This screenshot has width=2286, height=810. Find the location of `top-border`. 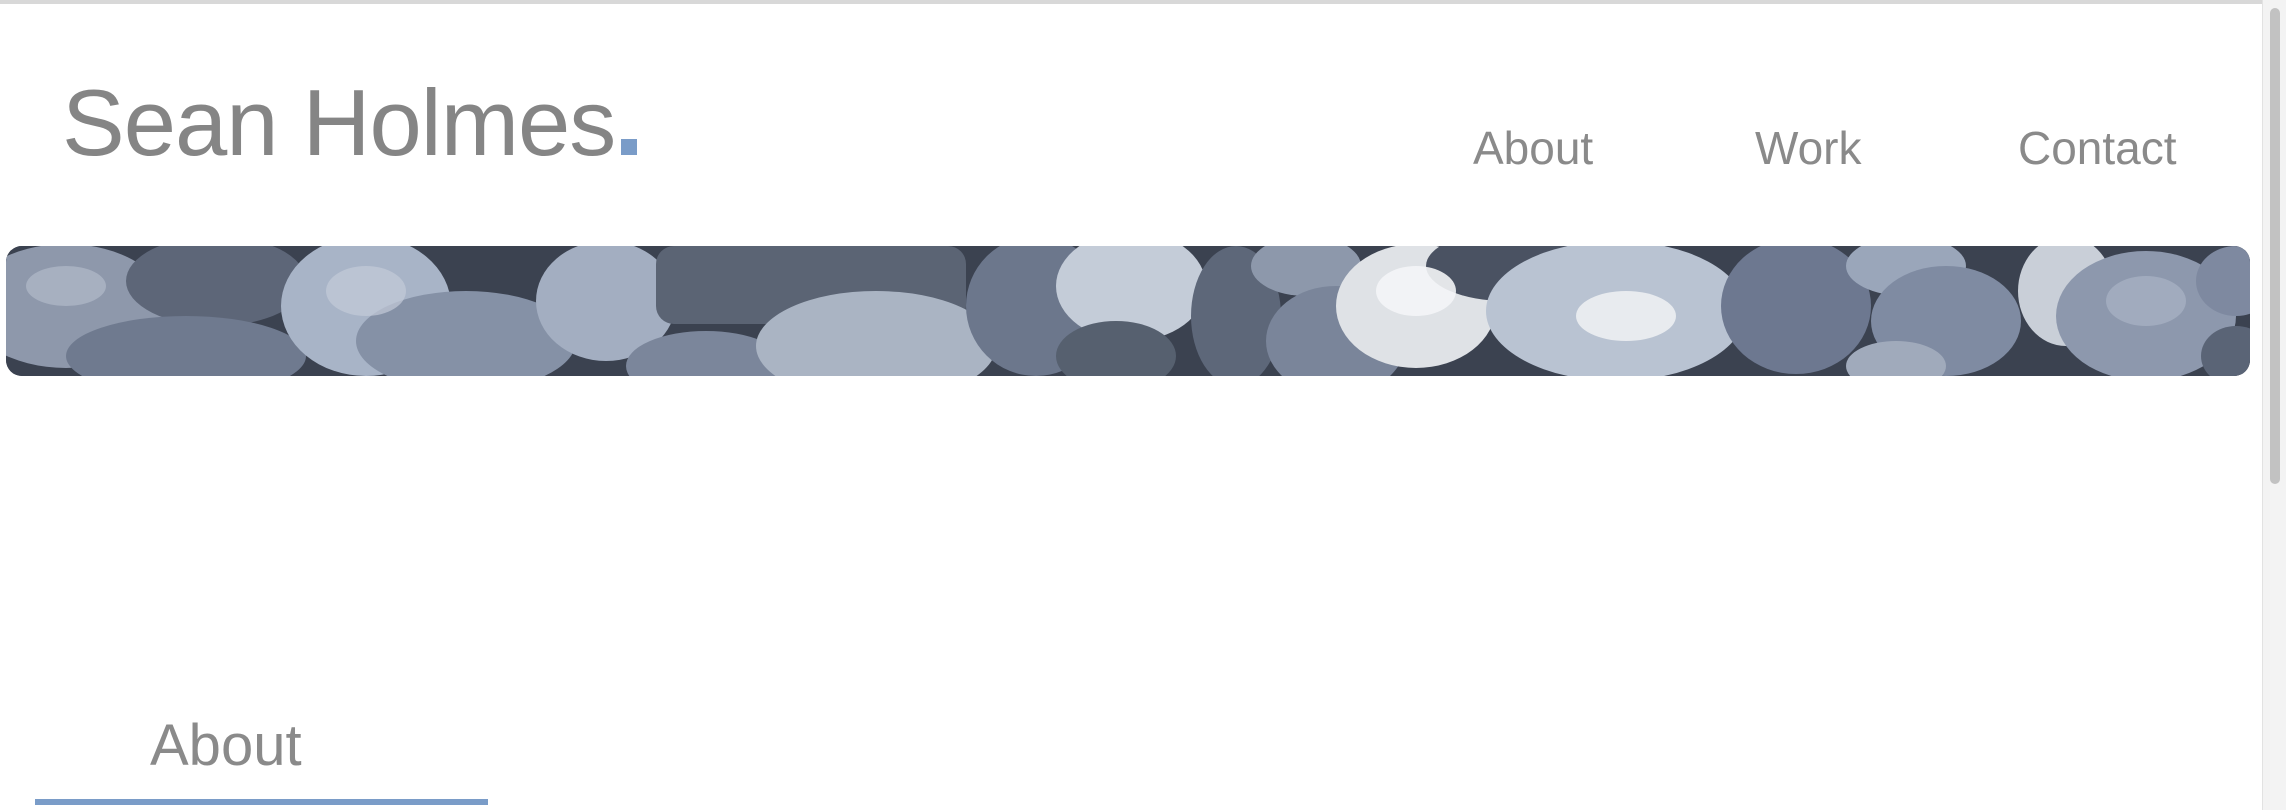

top-border is located at coordinates (1131, 2).